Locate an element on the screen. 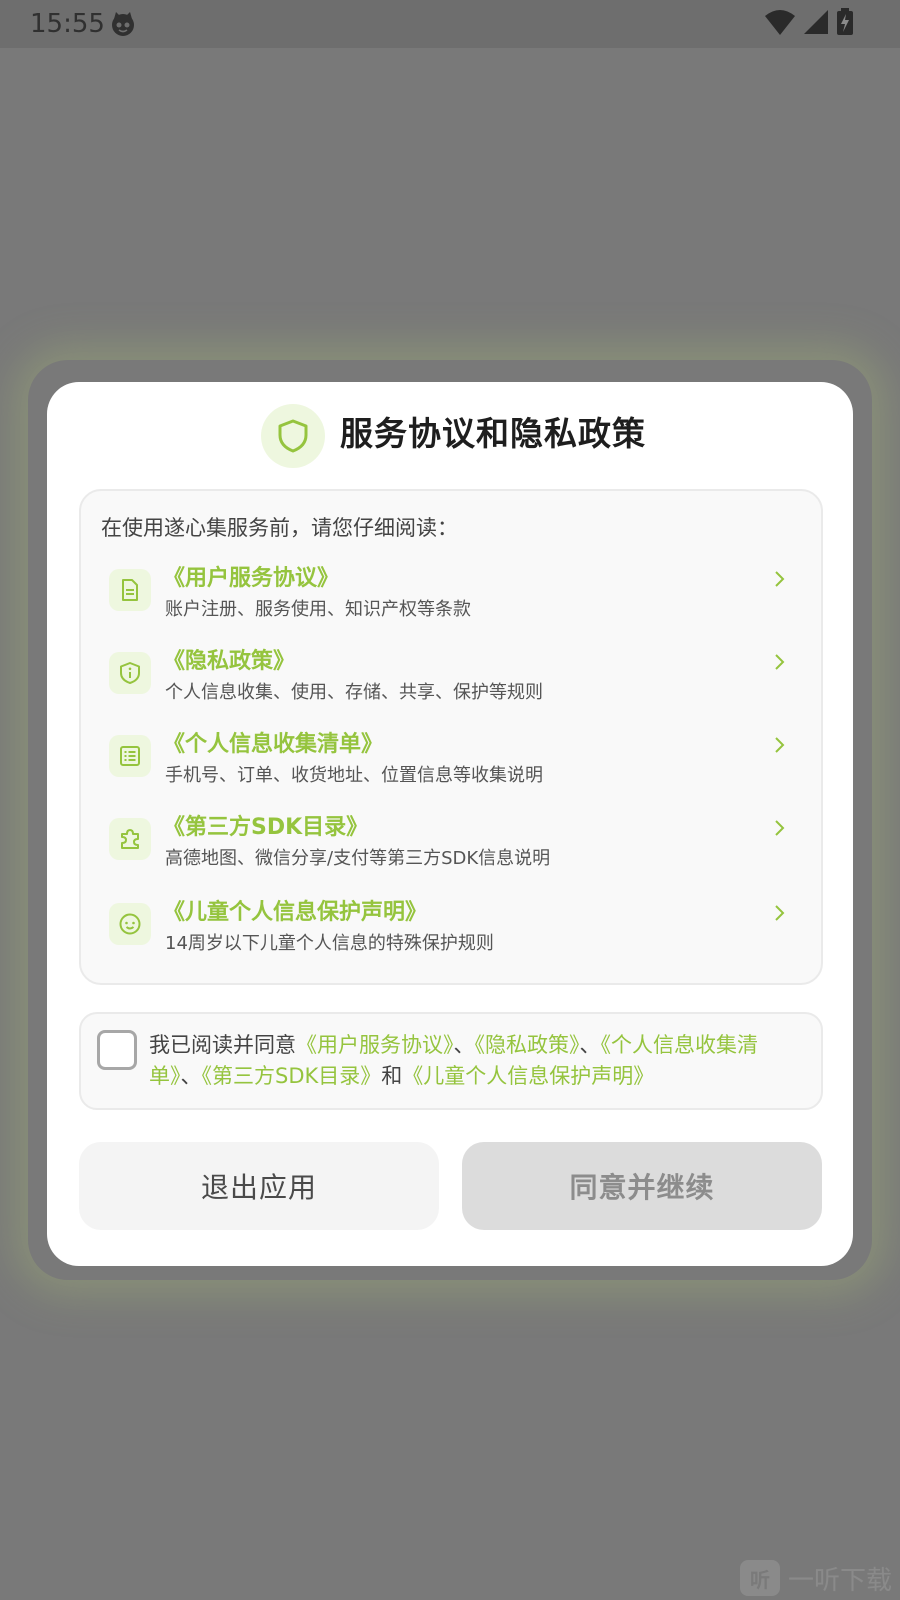  status-icons is located at coordinates (809, 24).